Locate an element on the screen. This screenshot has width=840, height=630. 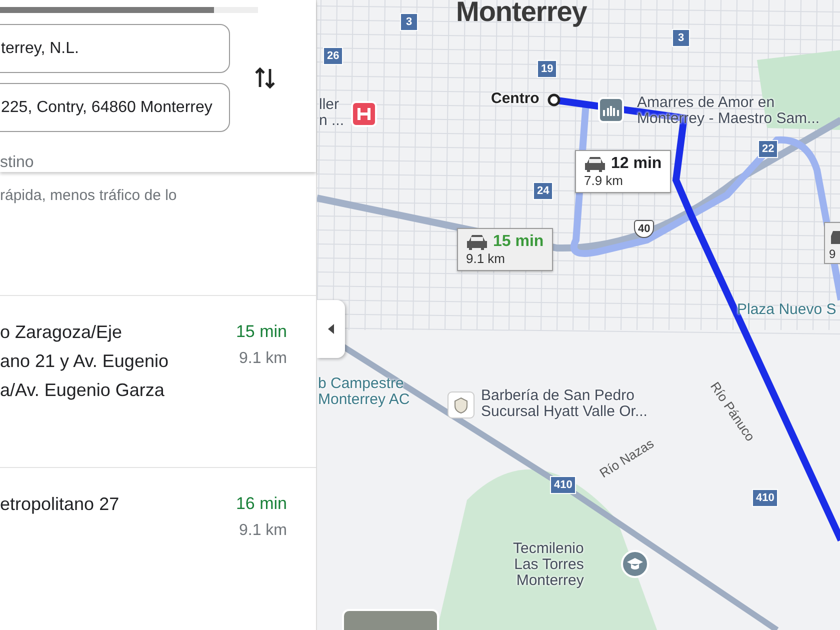
place-label: Plaza Nuevo S is located at coordinates (786, 310).